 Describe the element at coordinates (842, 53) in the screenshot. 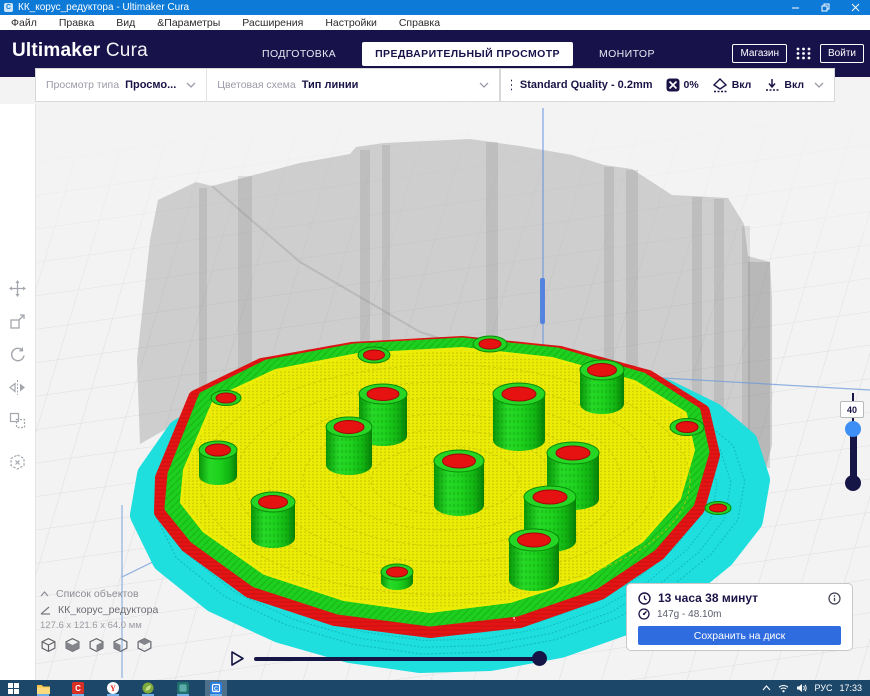

I see `signin-button: Войти` at that location.